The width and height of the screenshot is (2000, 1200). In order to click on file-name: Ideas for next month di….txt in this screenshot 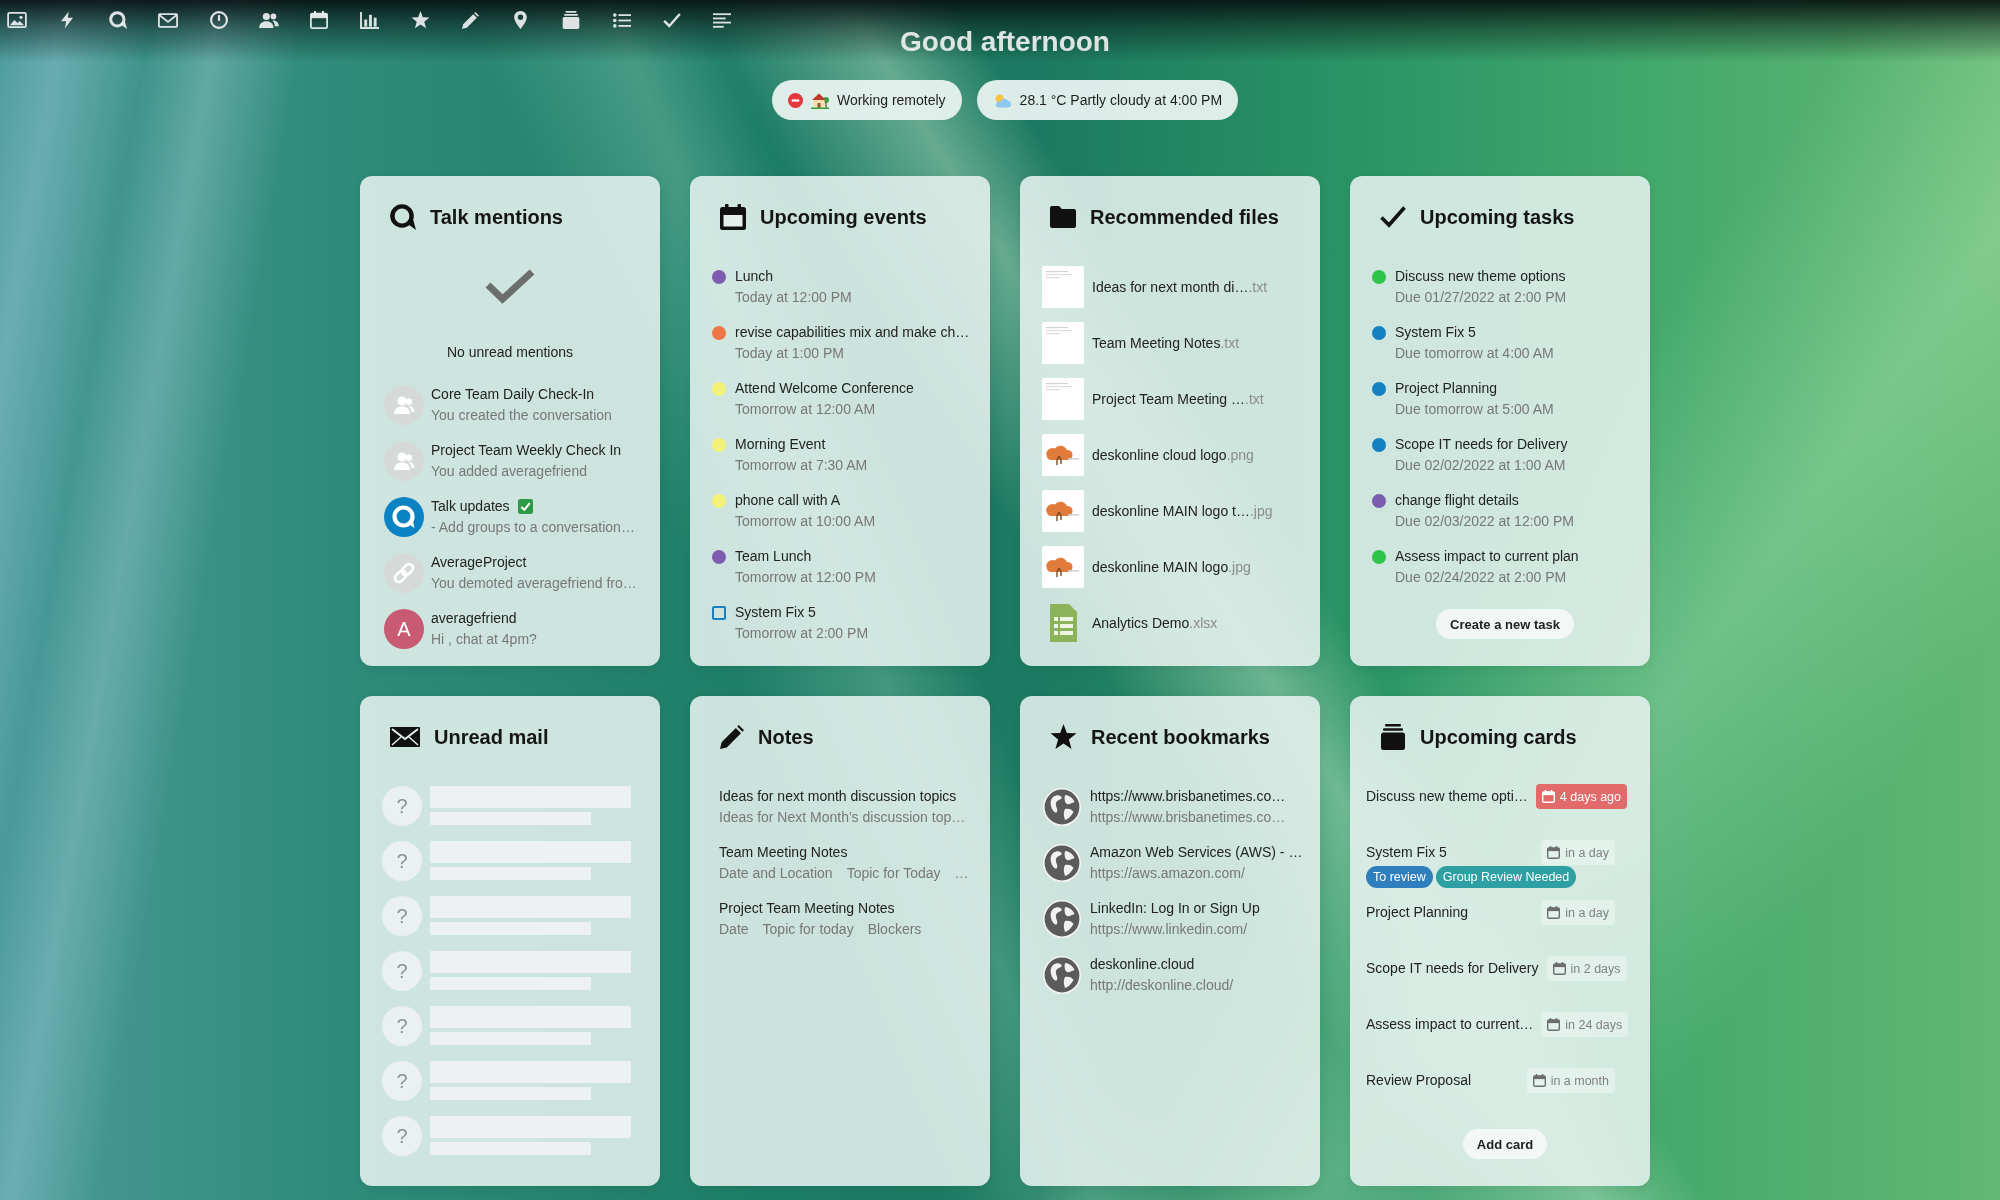, I will do `click(1180, 287)`.